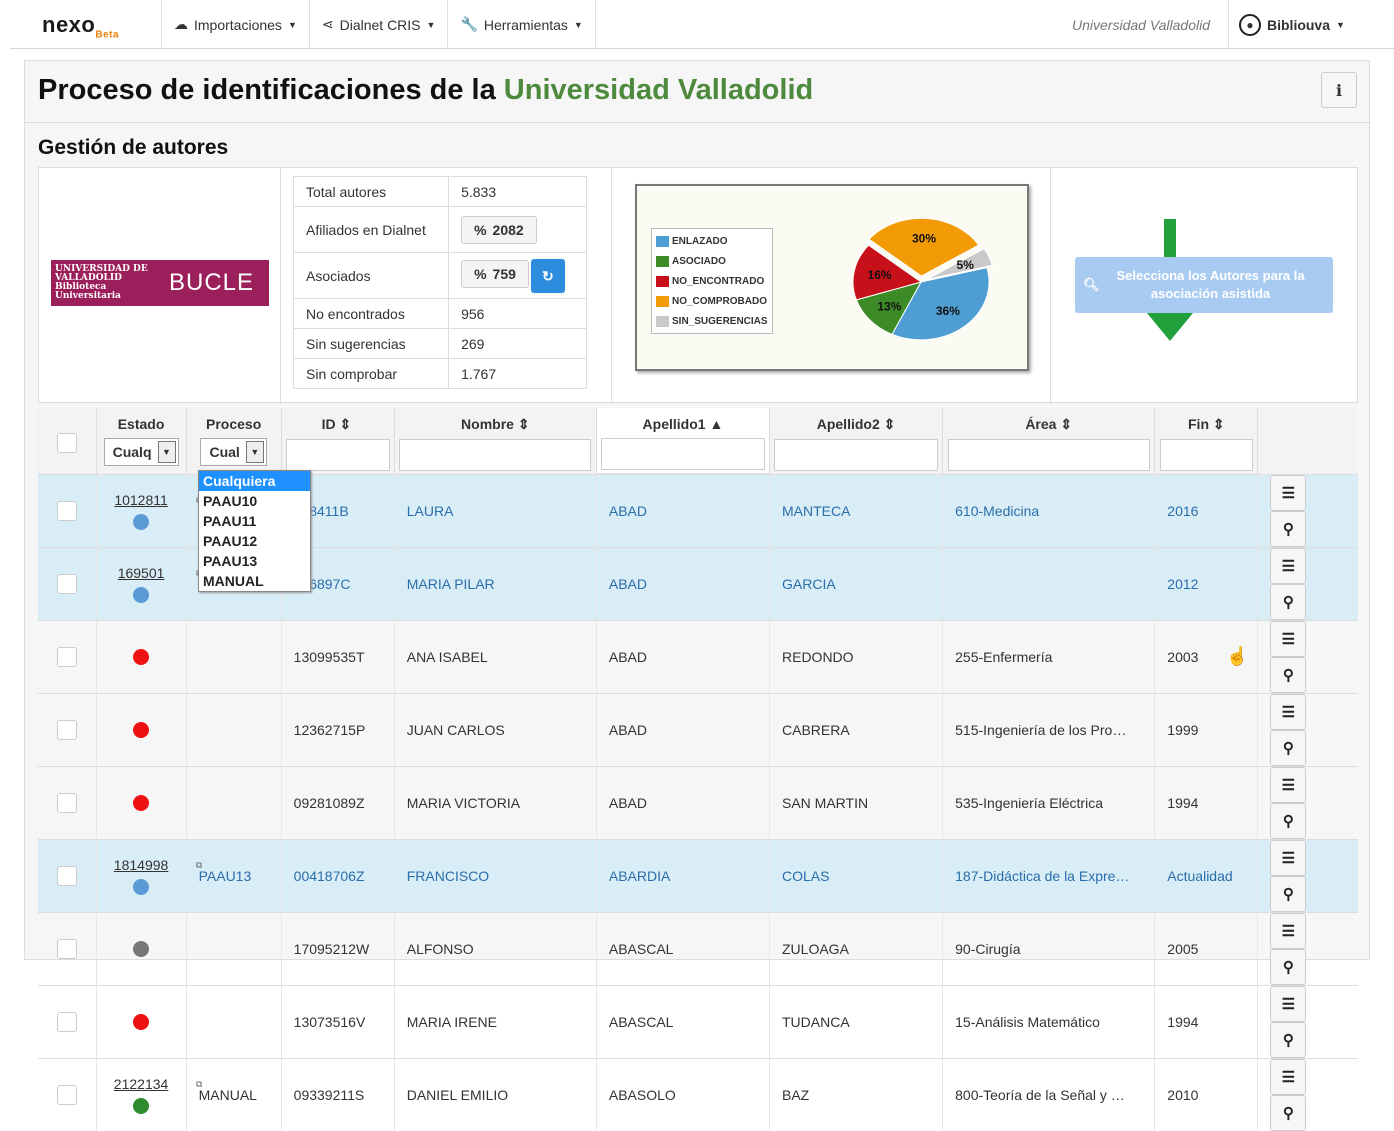 This screenshot has height=1131, width=1394. What do you see at coordinates (1206, 455) in the screenshot?
I see `fin-filter-input` at bounding box center [1206, 455].